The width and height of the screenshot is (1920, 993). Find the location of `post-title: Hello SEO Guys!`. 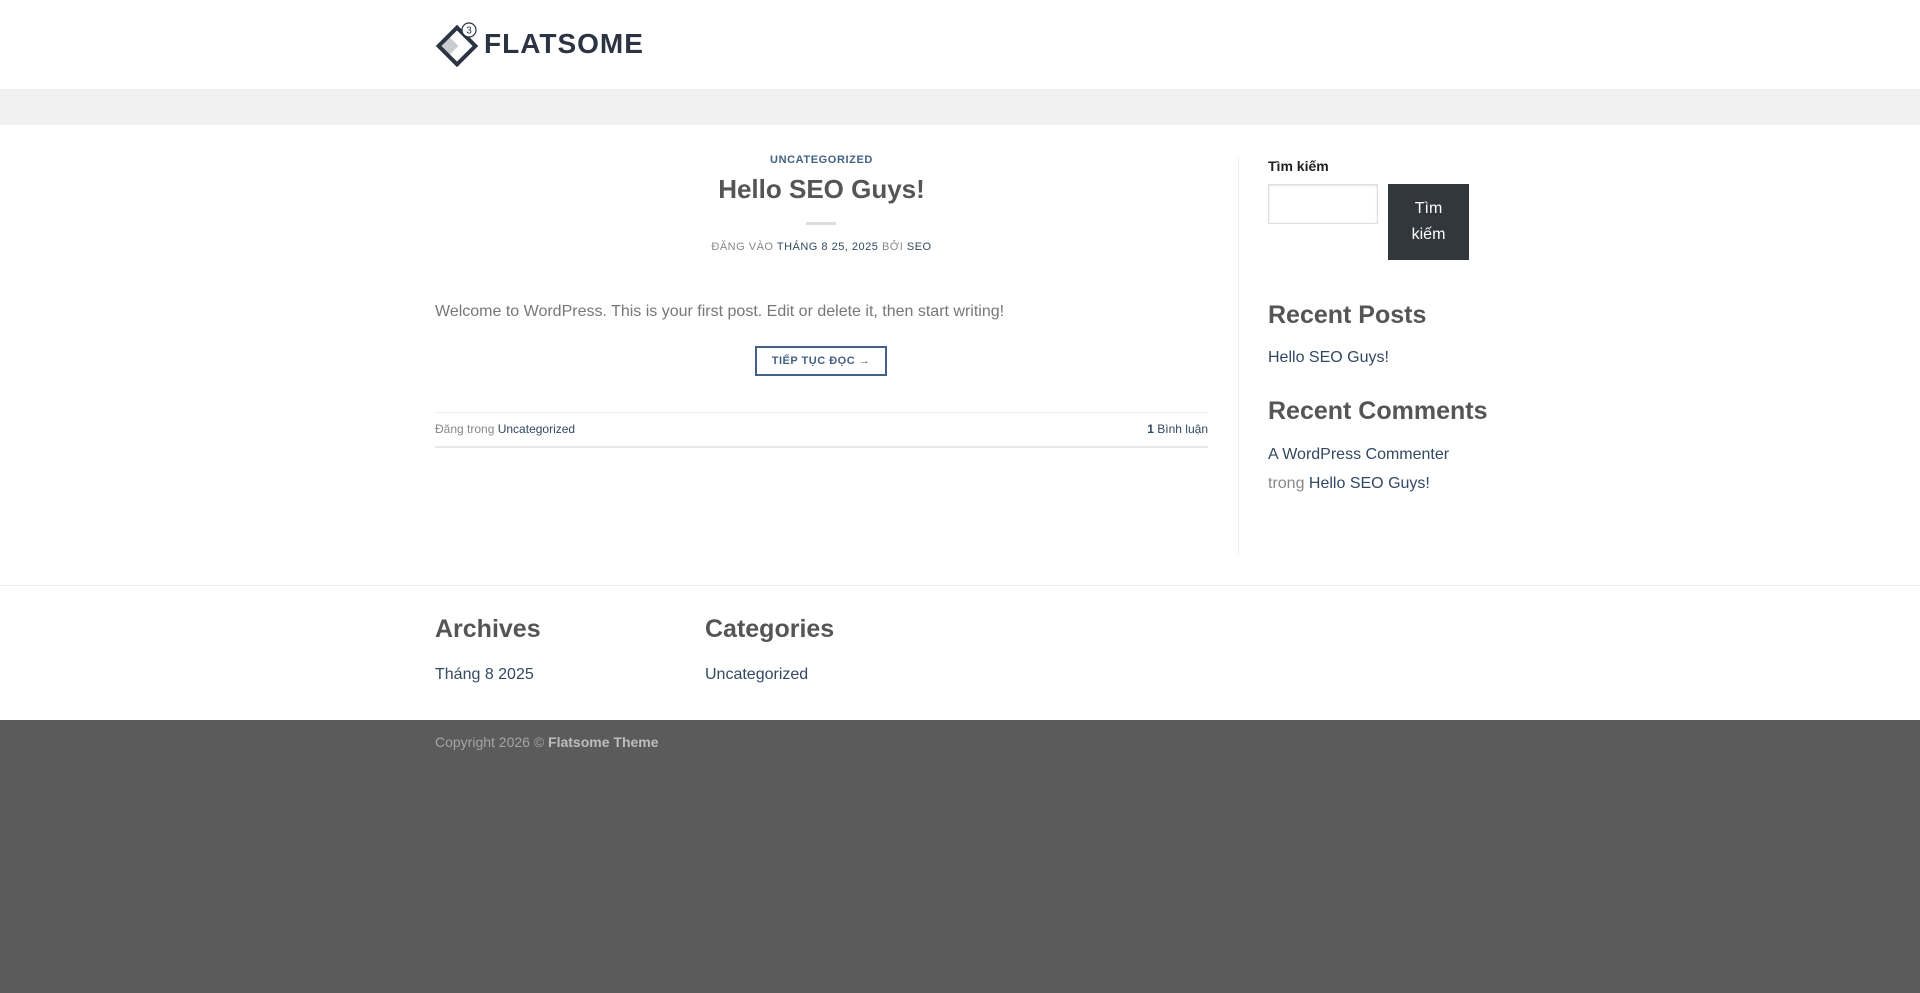

post-title: Hello SEO Guys! is located at coordinates (821, 189).